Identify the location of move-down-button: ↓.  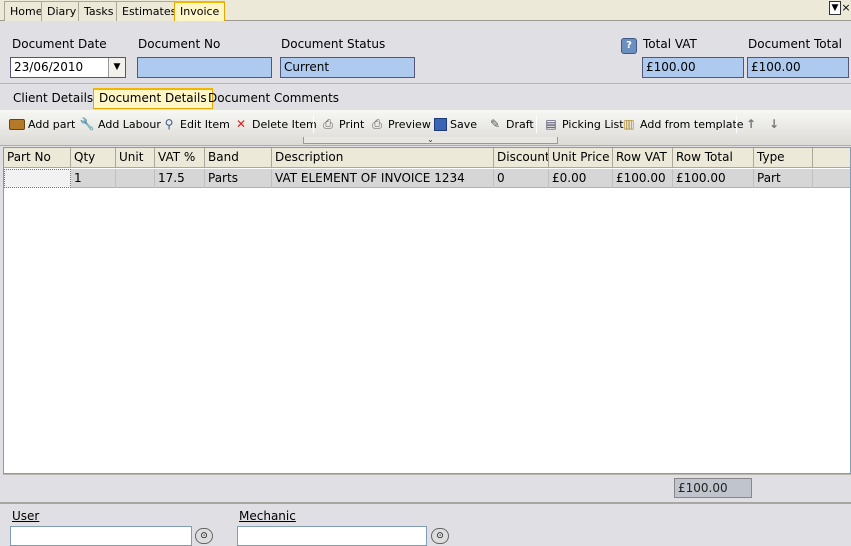
(775, 124).